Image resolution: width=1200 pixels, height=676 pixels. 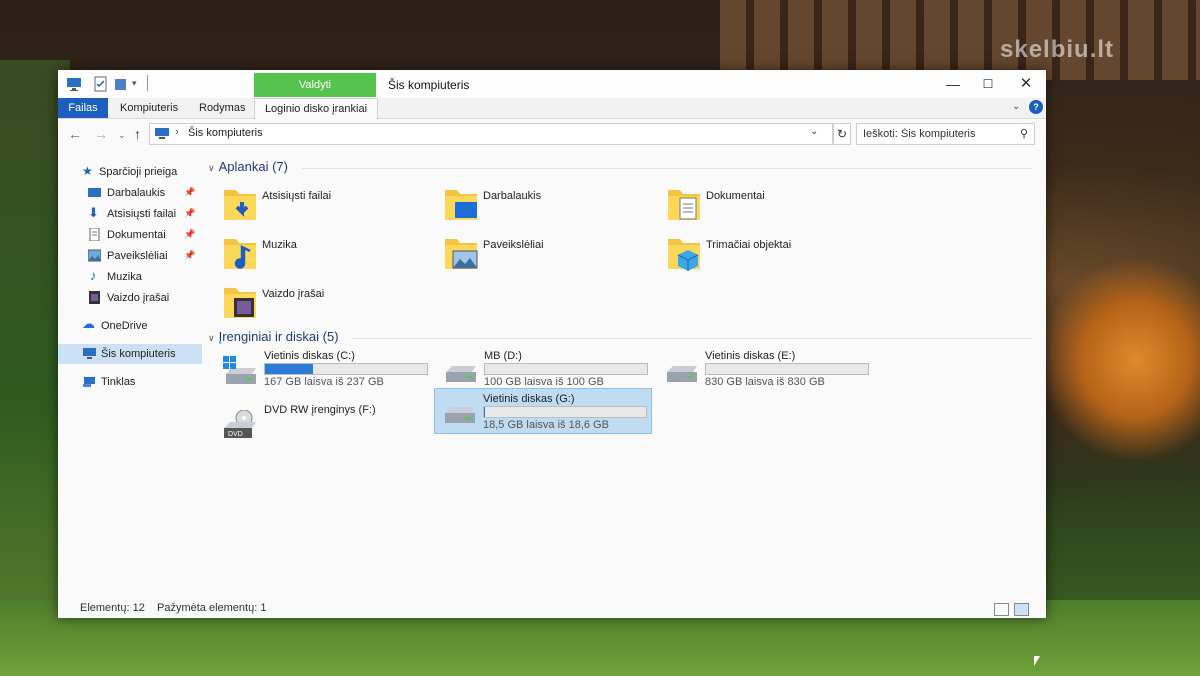 What do you see at coordinates (136, 235) in the screenshot?
I see `sidebar-item-label: Dokumentai` at bounding box center [136, 235].